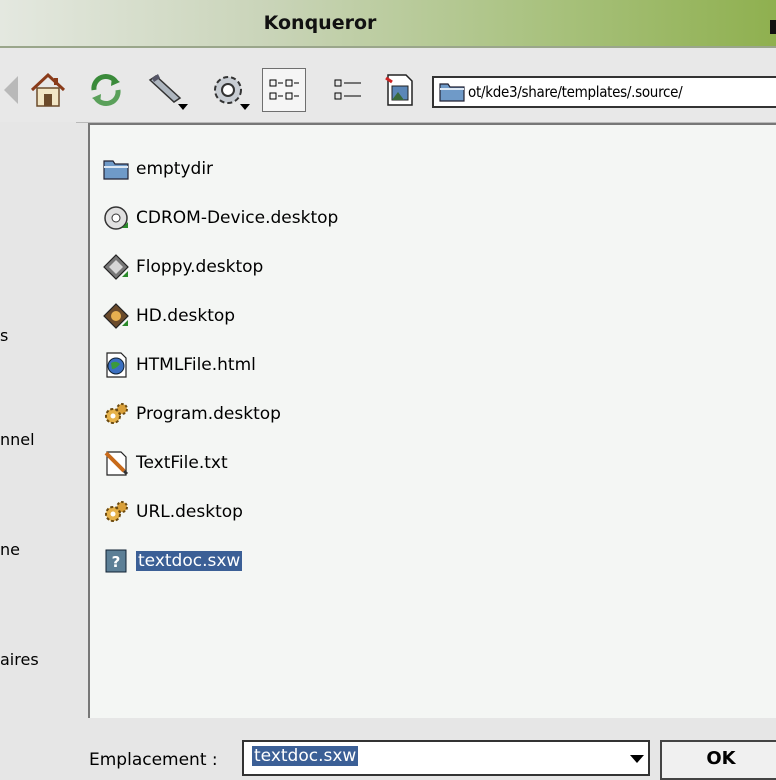 The height and width of the screenshot is (780, 776). Describe the element at coordinates (718, 760) in the screenshot. I see `ok-button: OK` at that location.